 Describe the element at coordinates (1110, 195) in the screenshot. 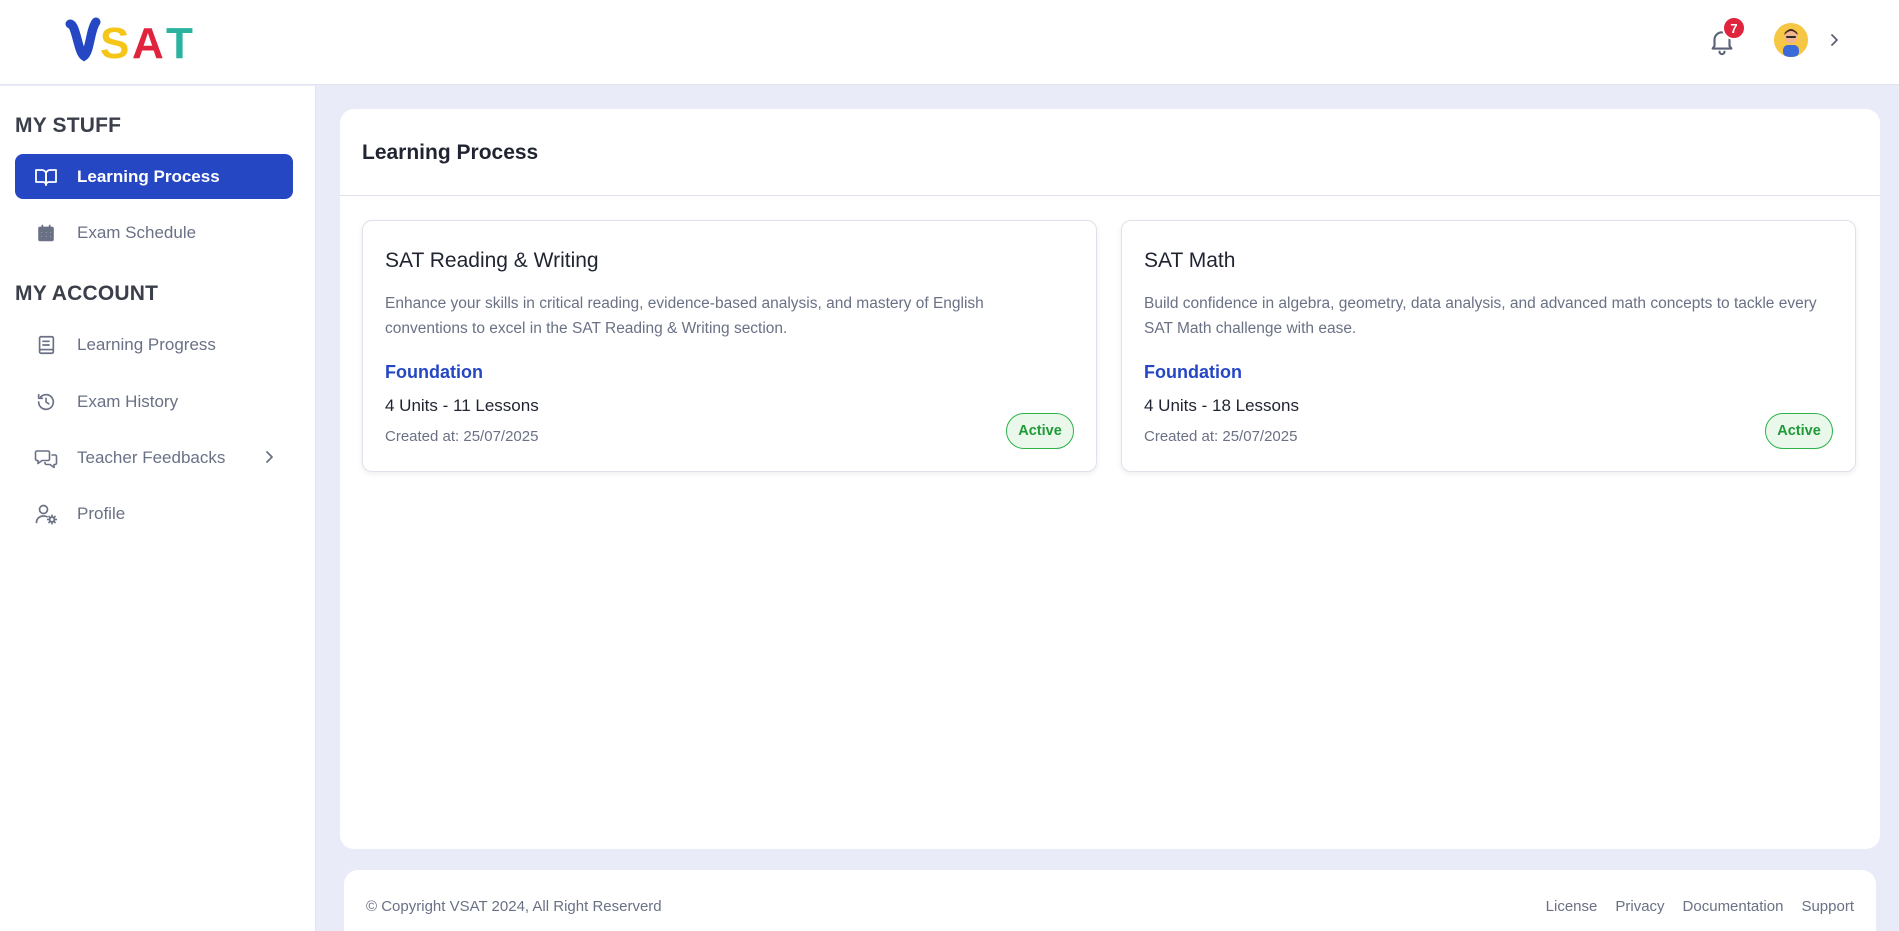

I see `divider` at that location.